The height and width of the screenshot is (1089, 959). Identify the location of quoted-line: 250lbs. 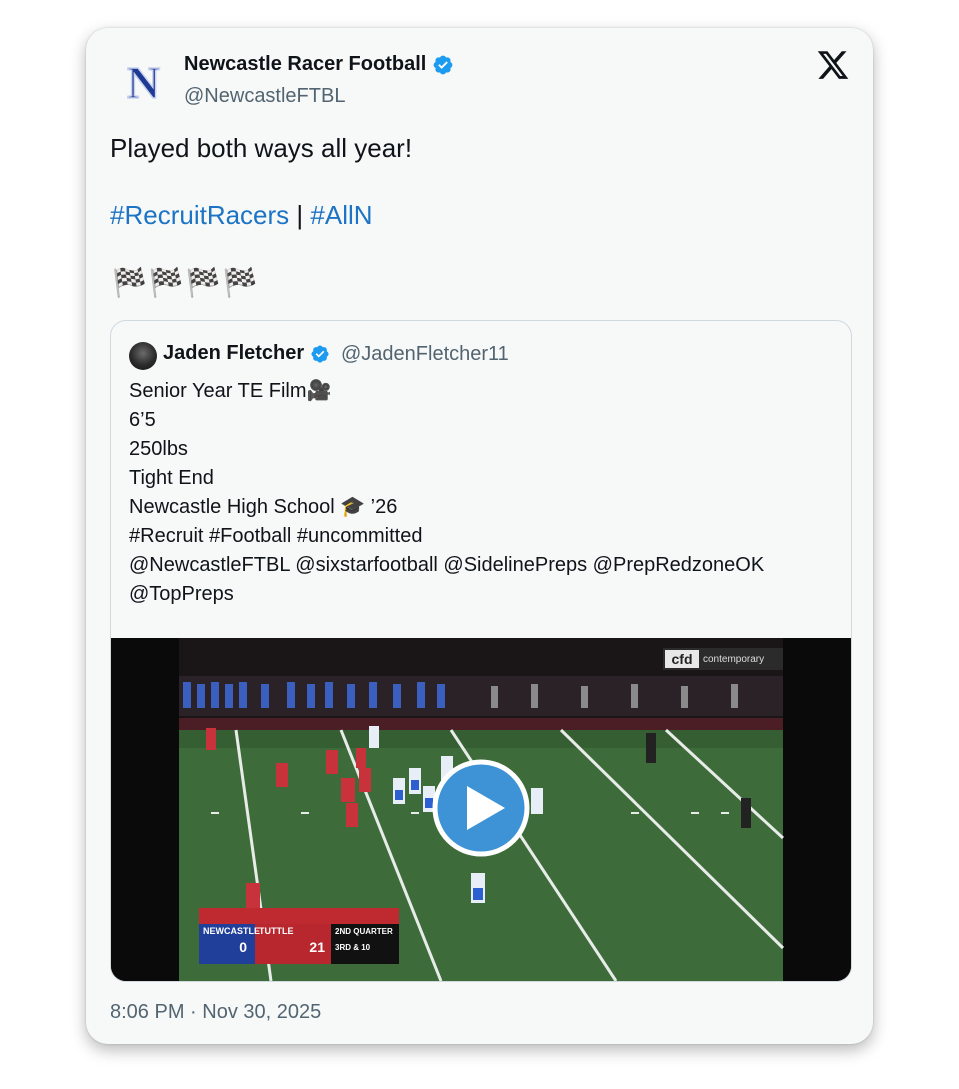
(158, 449).